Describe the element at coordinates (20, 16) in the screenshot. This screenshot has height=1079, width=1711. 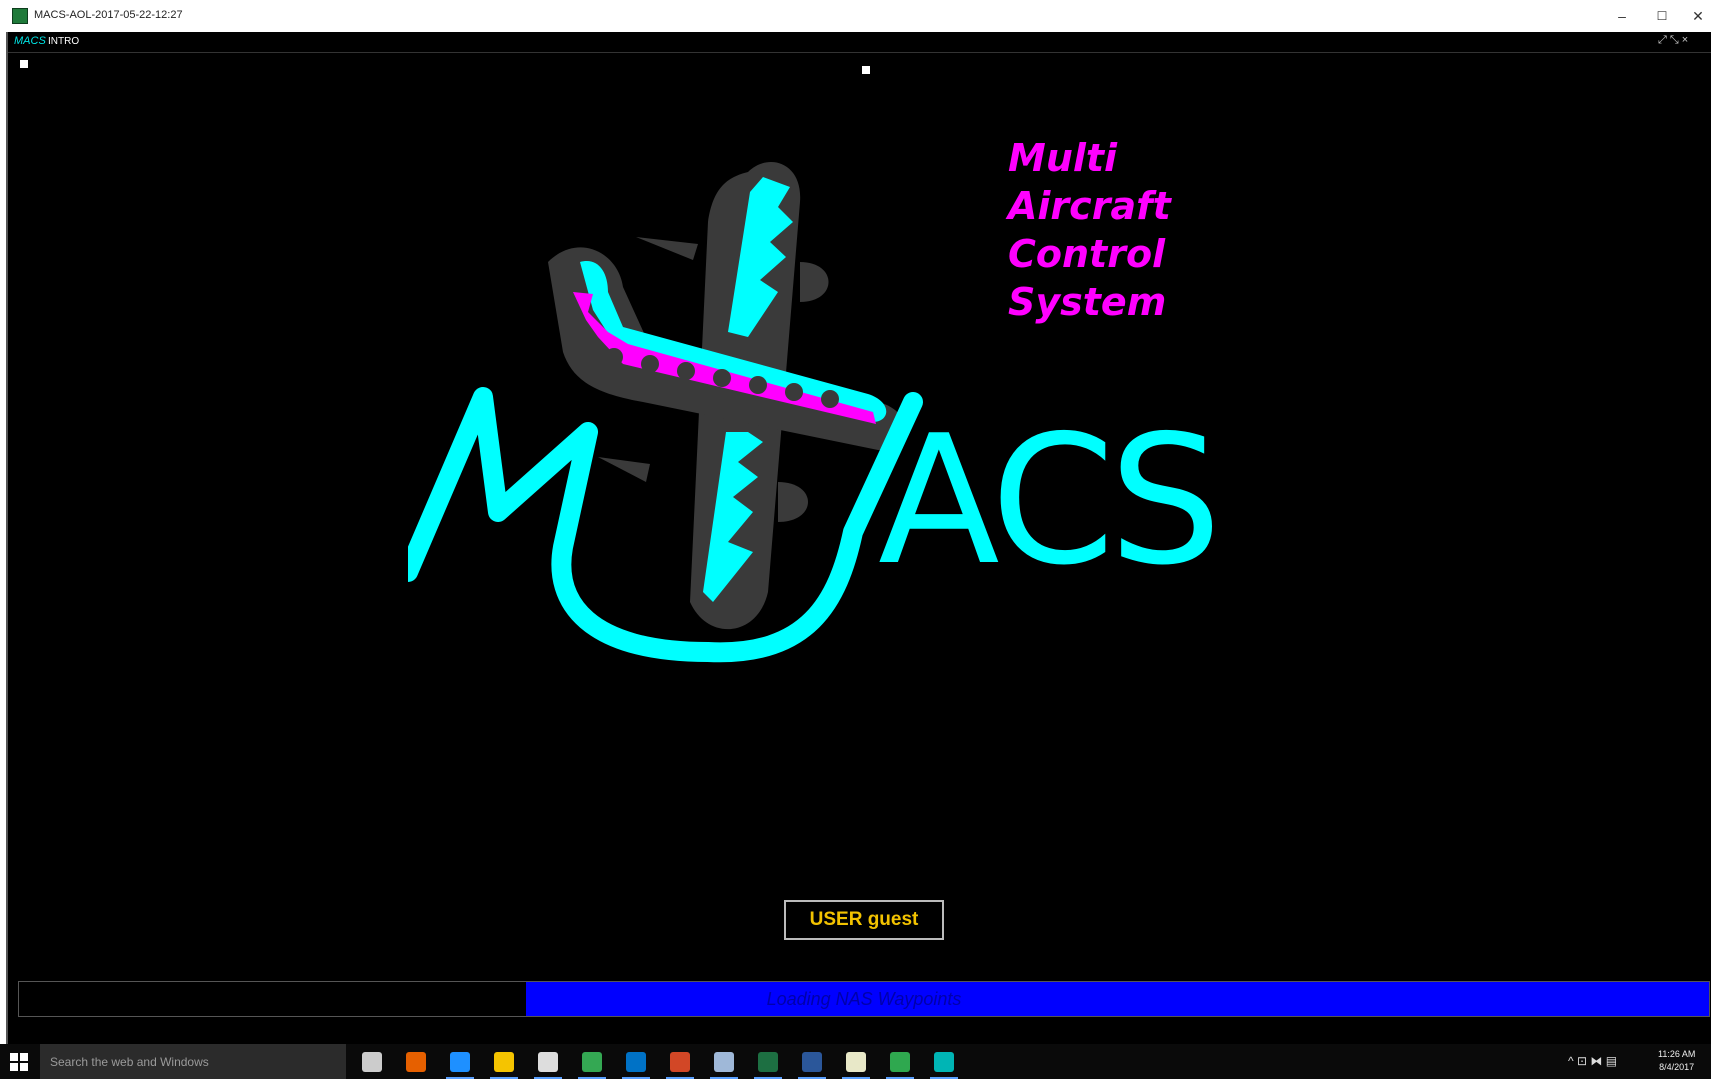
I see `macs-app-icon` at that location.